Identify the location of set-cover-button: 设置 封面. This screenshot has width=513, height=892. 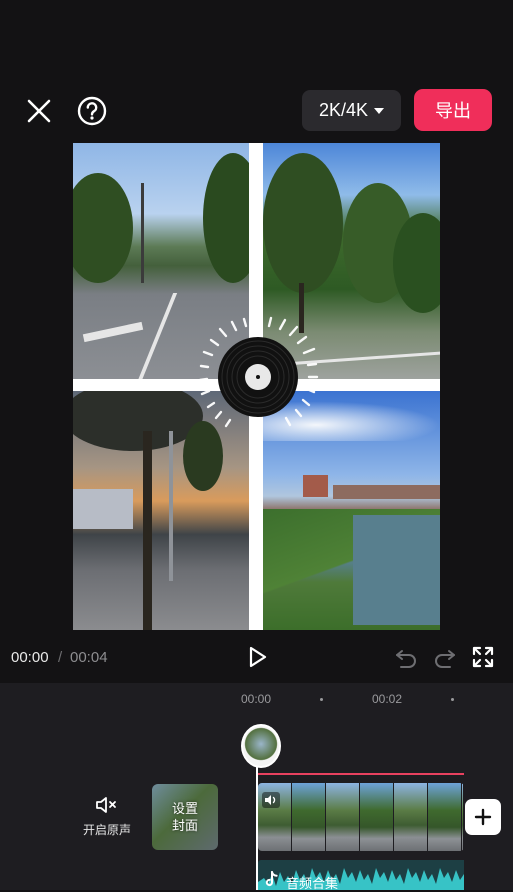
(185, 817).